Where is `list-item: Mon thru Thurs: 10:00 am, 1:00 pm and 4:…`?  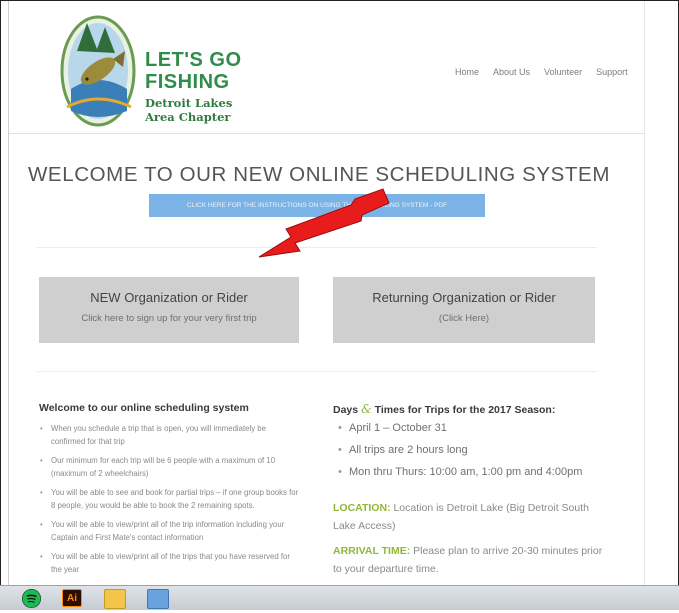 list-item: Mon thru Thurs: 10:00 am, 1:00 pm and 4:… is located at coordinates (470, 472).